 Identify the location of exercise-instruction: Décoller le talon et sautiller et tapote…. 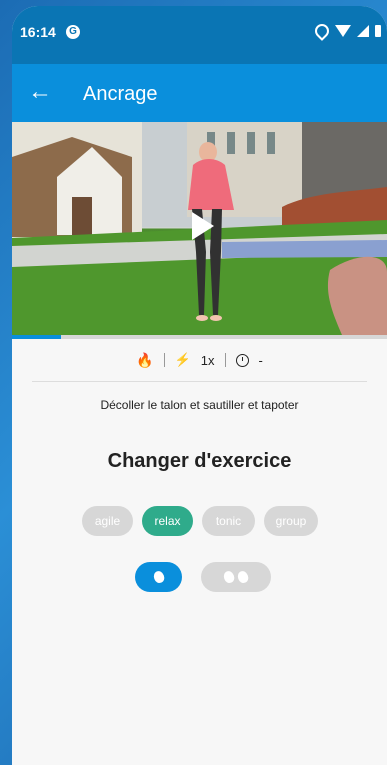
(199, 405).